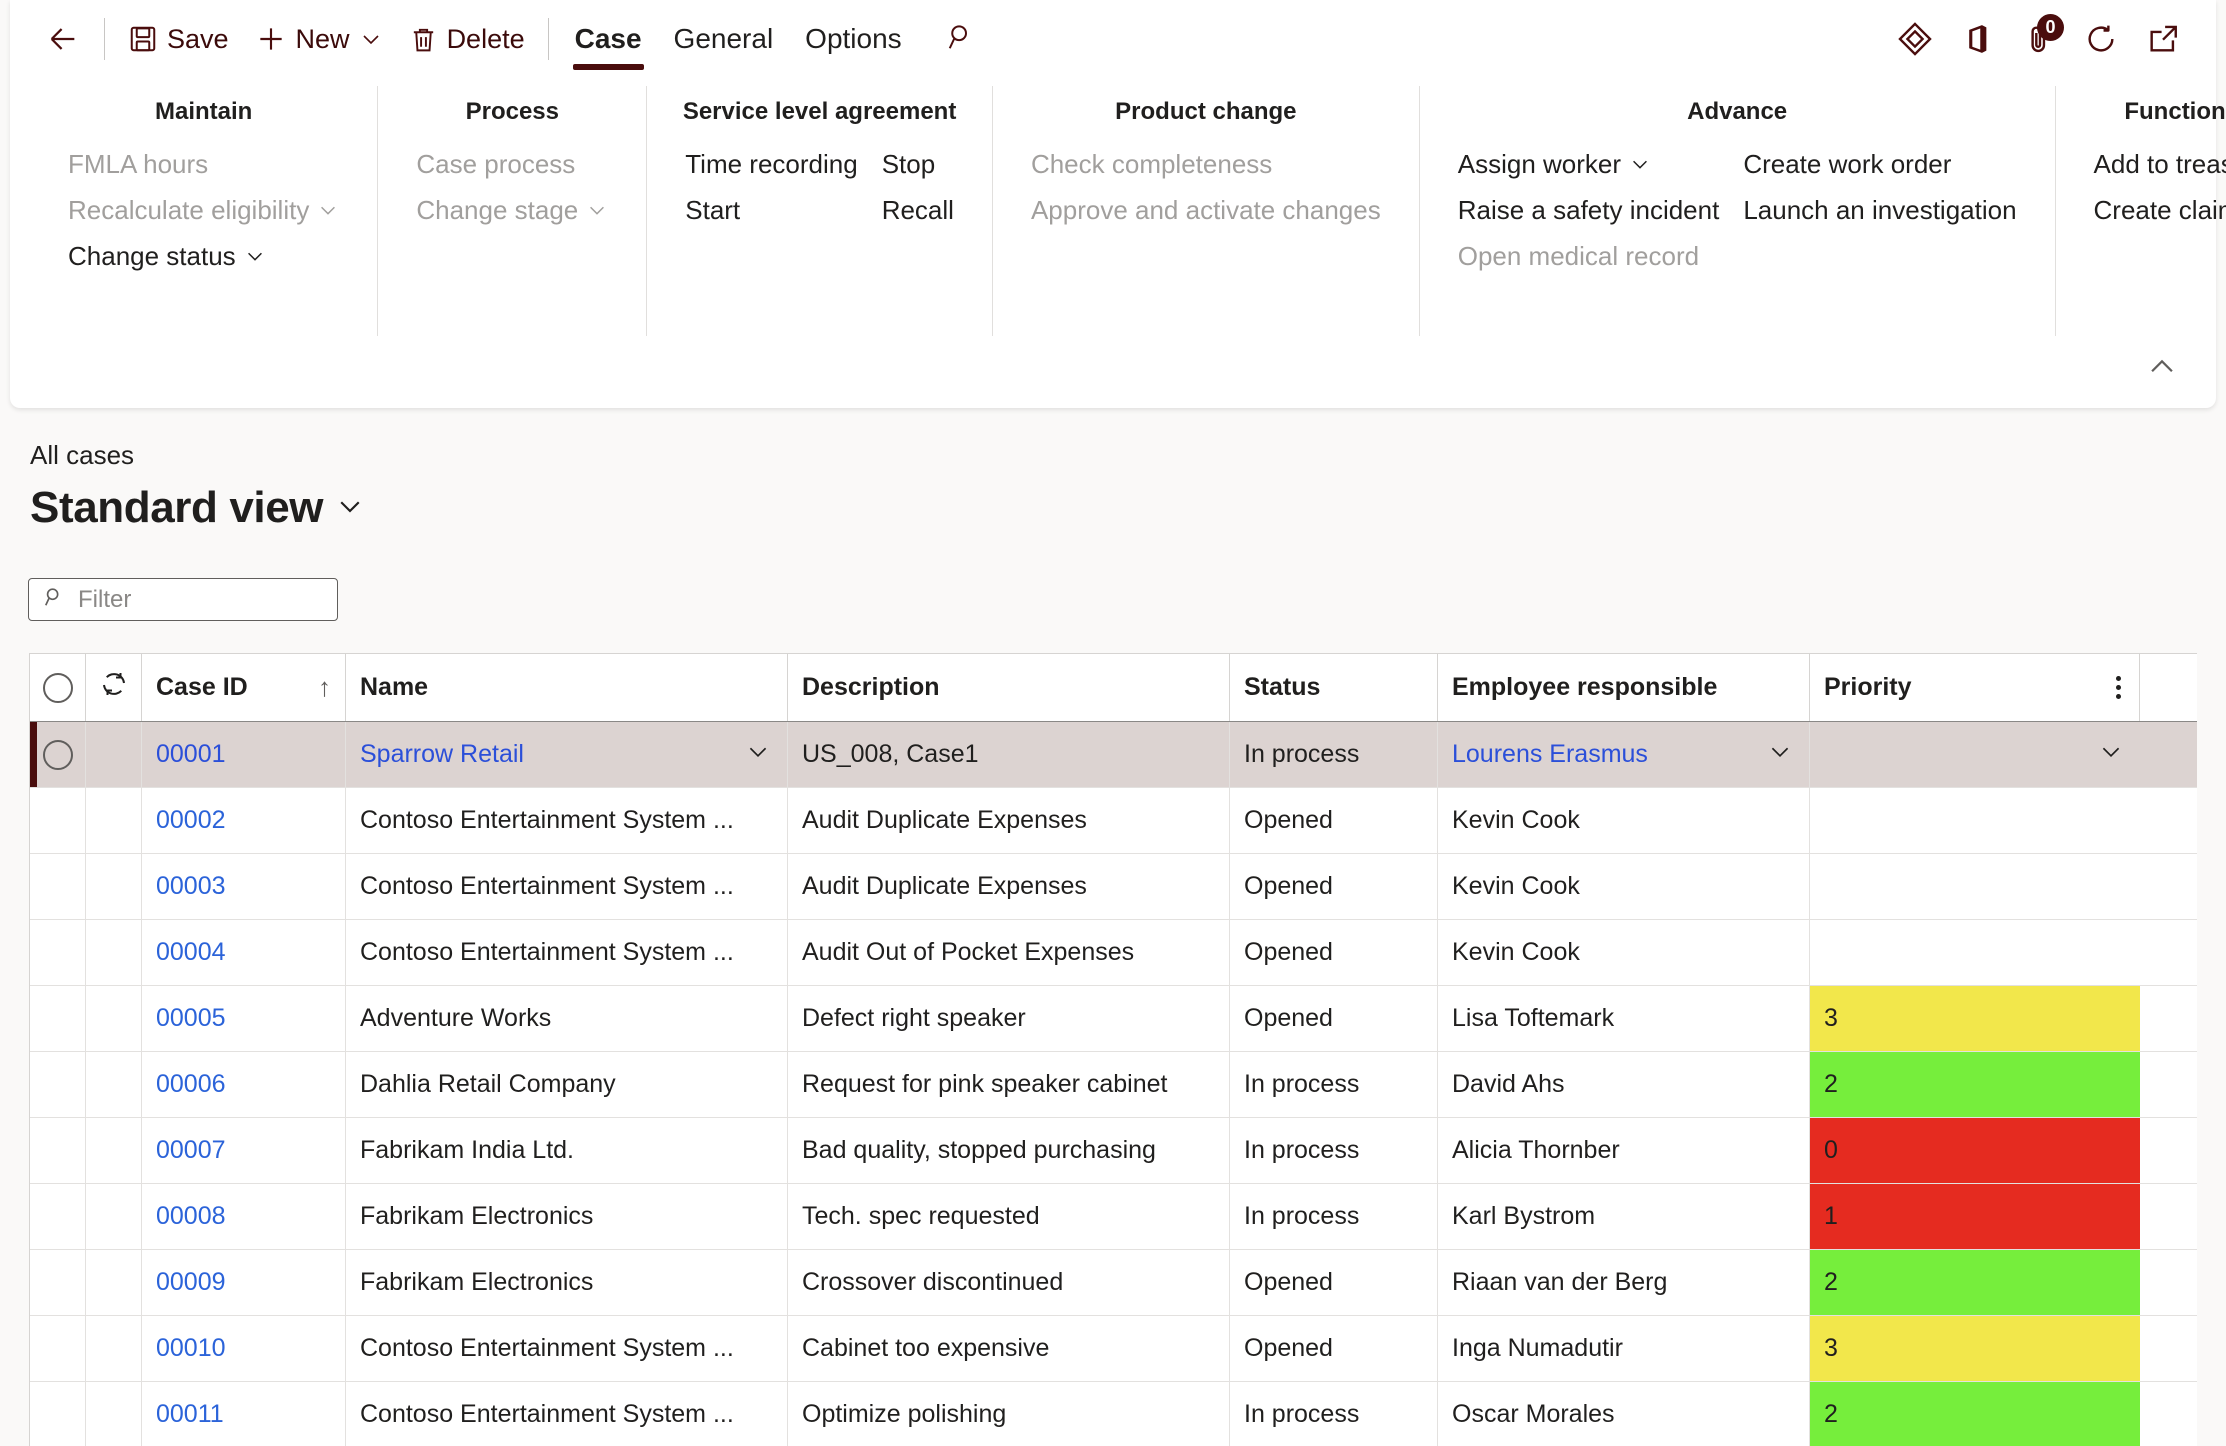 This screenshot has height=1446, width=2226. What do you see at coordinates (244, 1414) in the screenshot?
I see `cell-caseid: 00011` at bounding box center [244, 1414].